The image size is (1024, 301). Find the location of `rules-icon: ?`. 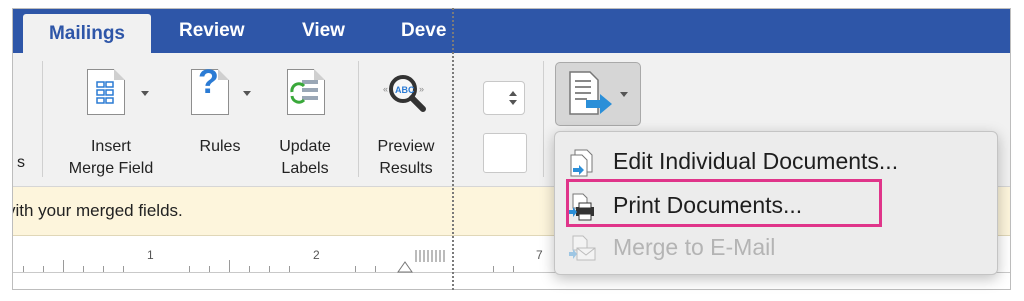

rules-icon: ? is located at coordinates (210, 89).